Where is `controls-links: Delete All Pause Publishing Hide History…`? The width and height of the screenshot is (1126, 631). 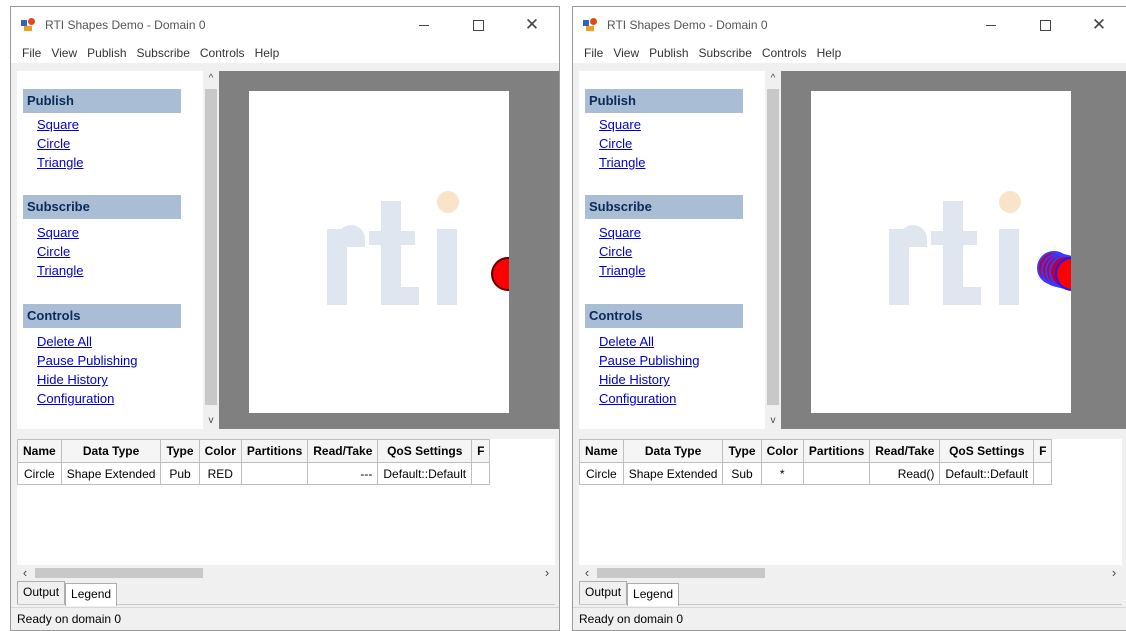
controls-links: Delete All Pause Publishing Hide History… is located at coordinates (649, 370).